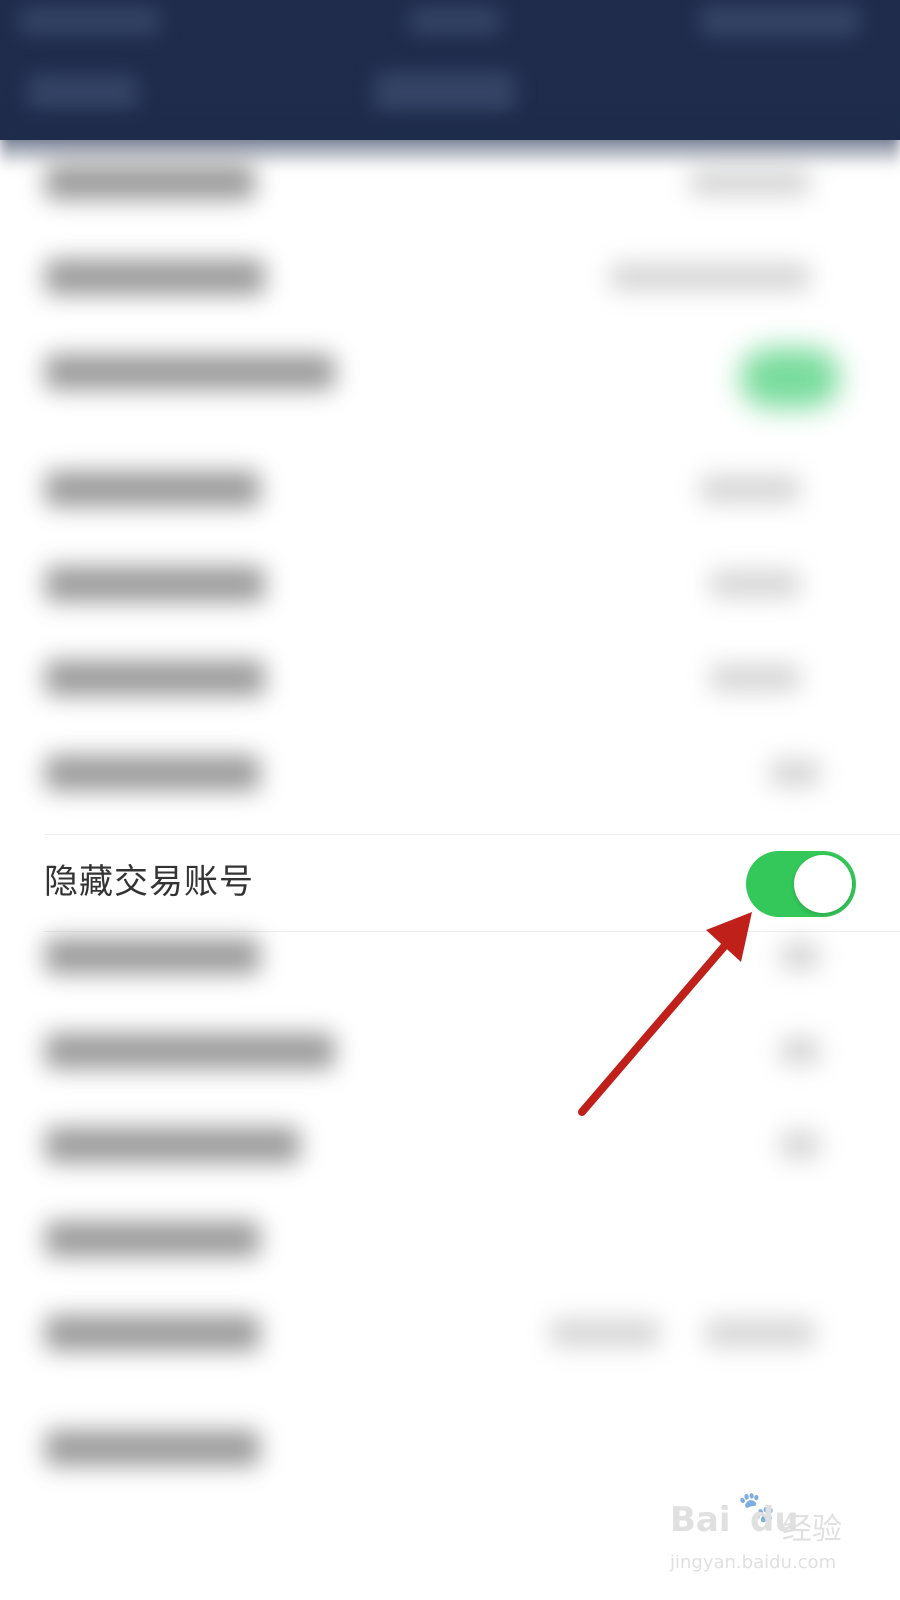  Describe the element at coordinates (812, 1529) in the screenshot. I see `watermark-brand-cn: 经验` at that location.